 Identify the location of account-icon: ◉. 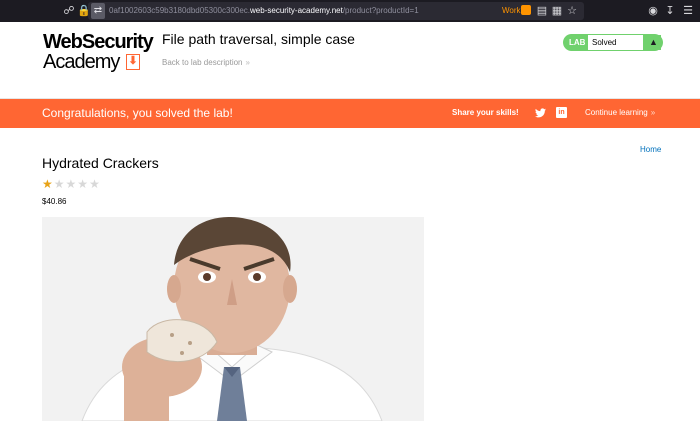
(653, 11).